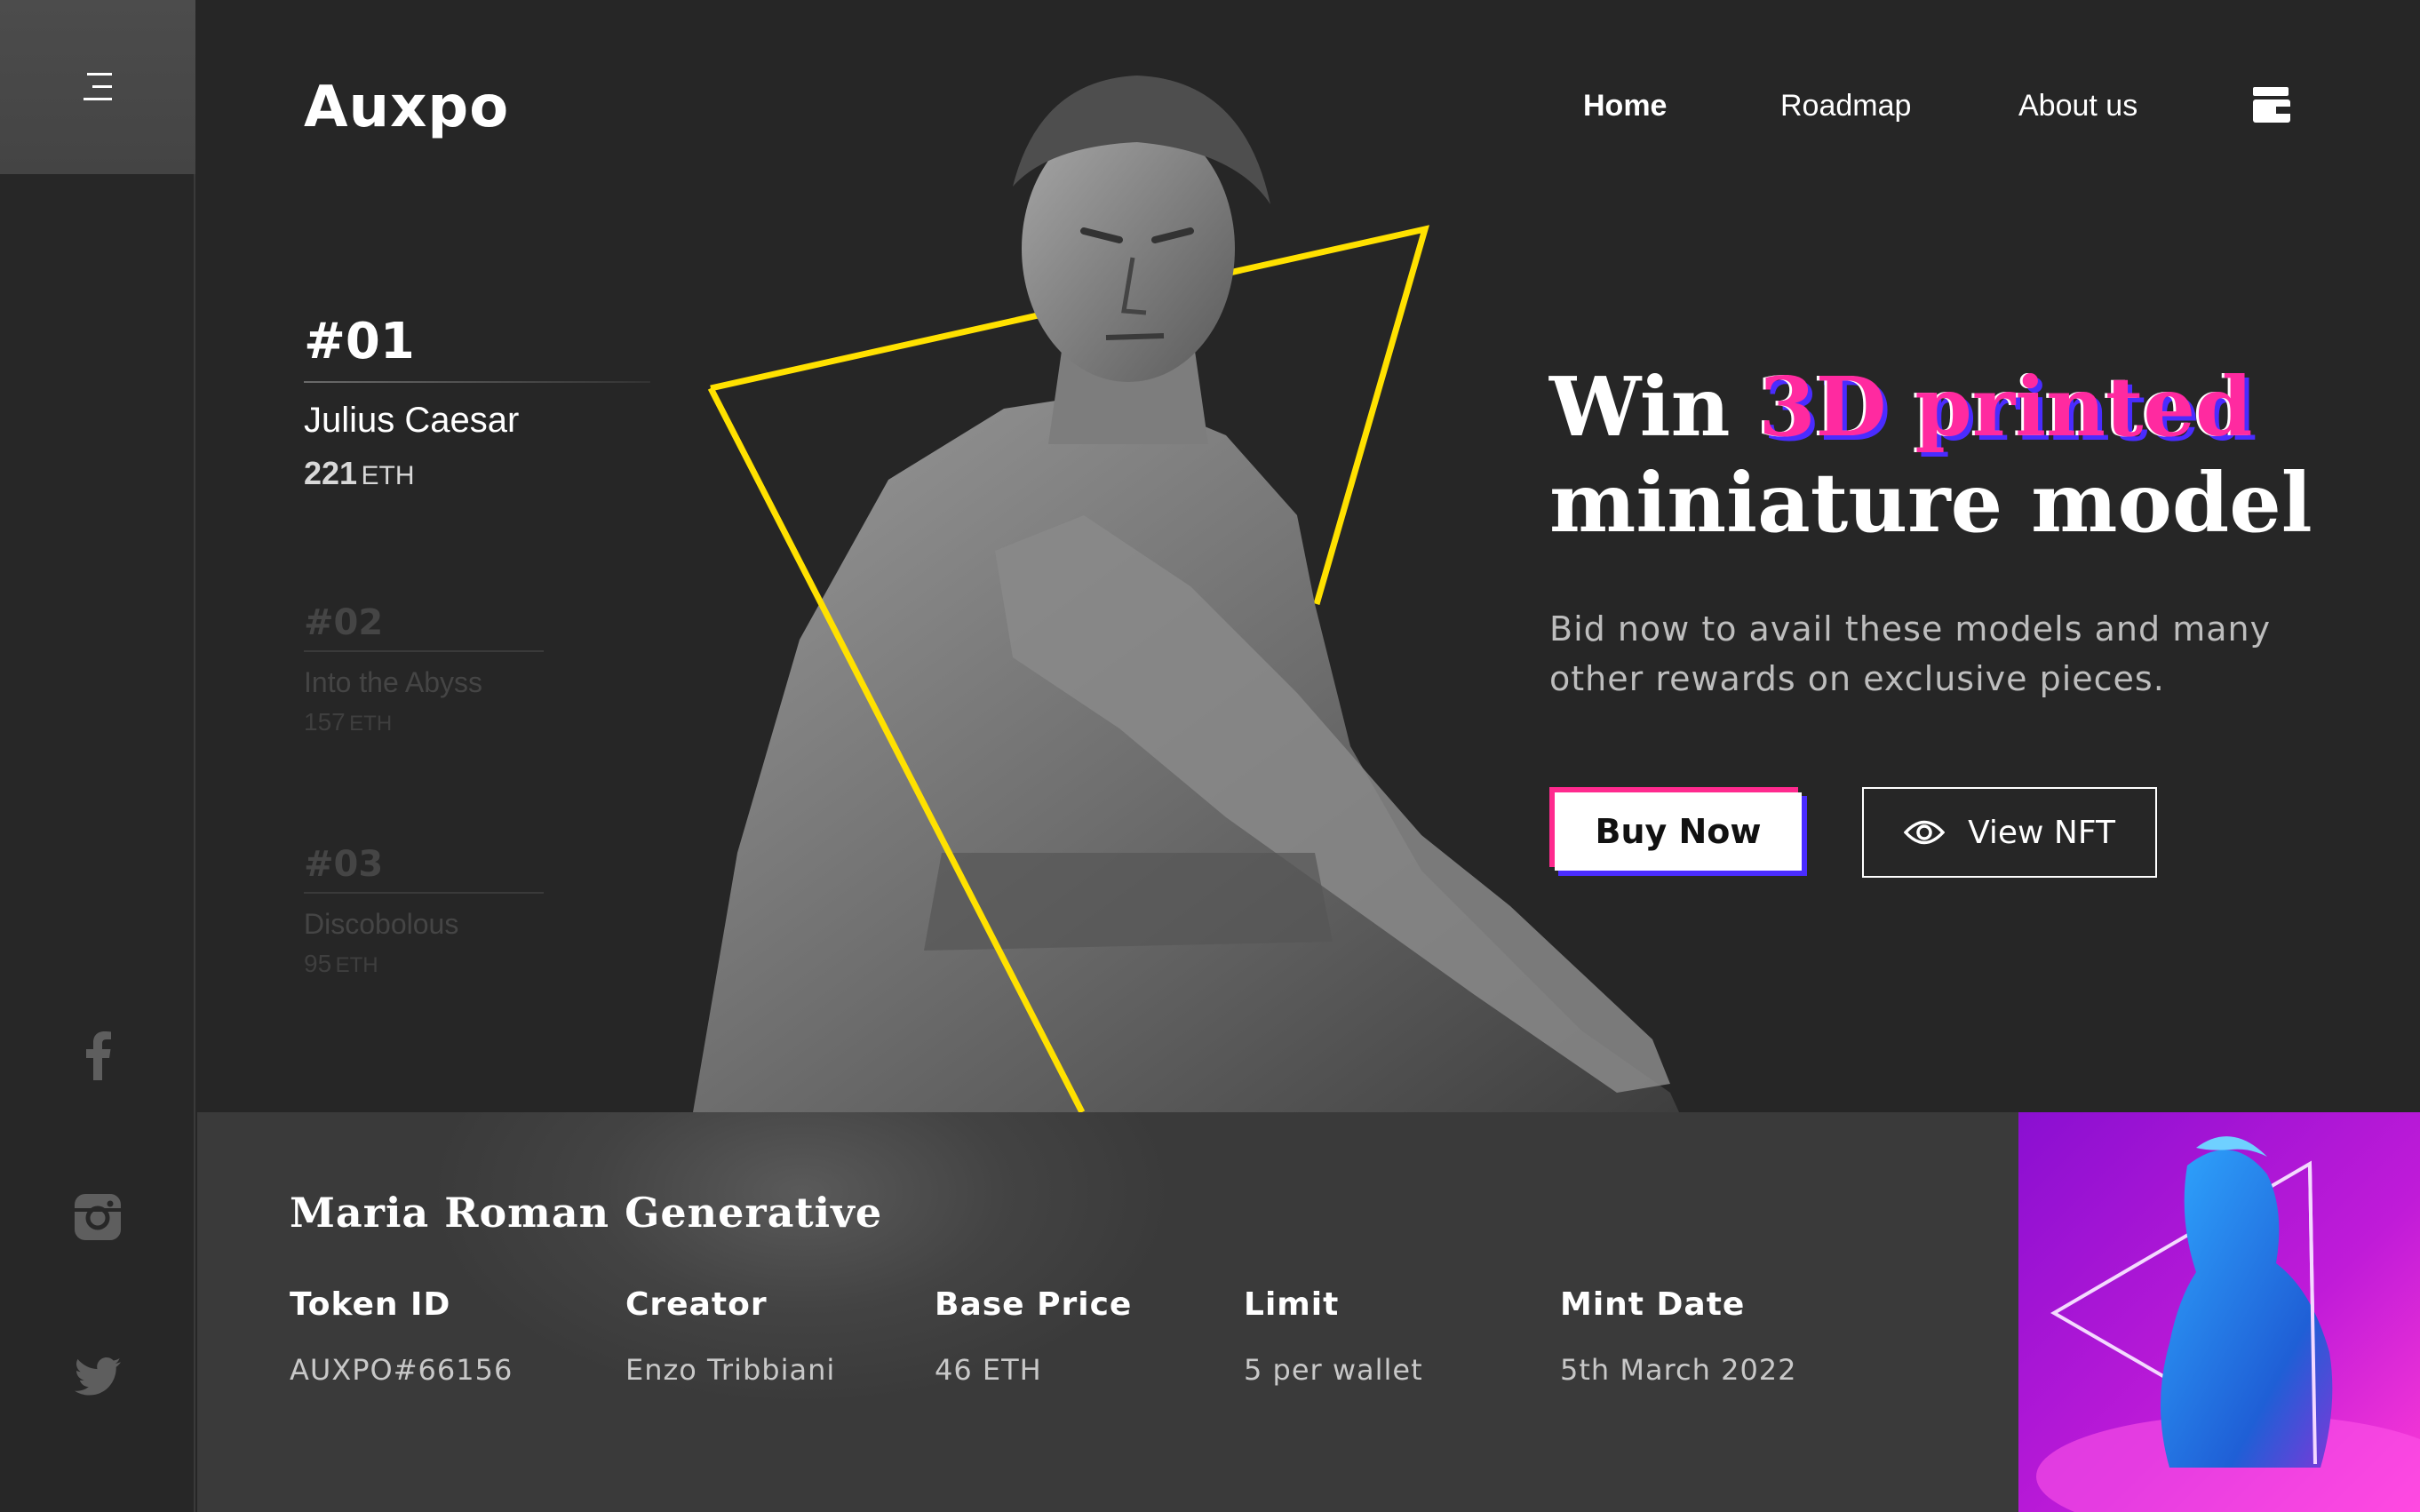  What do you see at coordinates (730, 1370) in the screenshot?
I see `detail-value: Enzo Tribbiani` at bounding box center [730, 1370].